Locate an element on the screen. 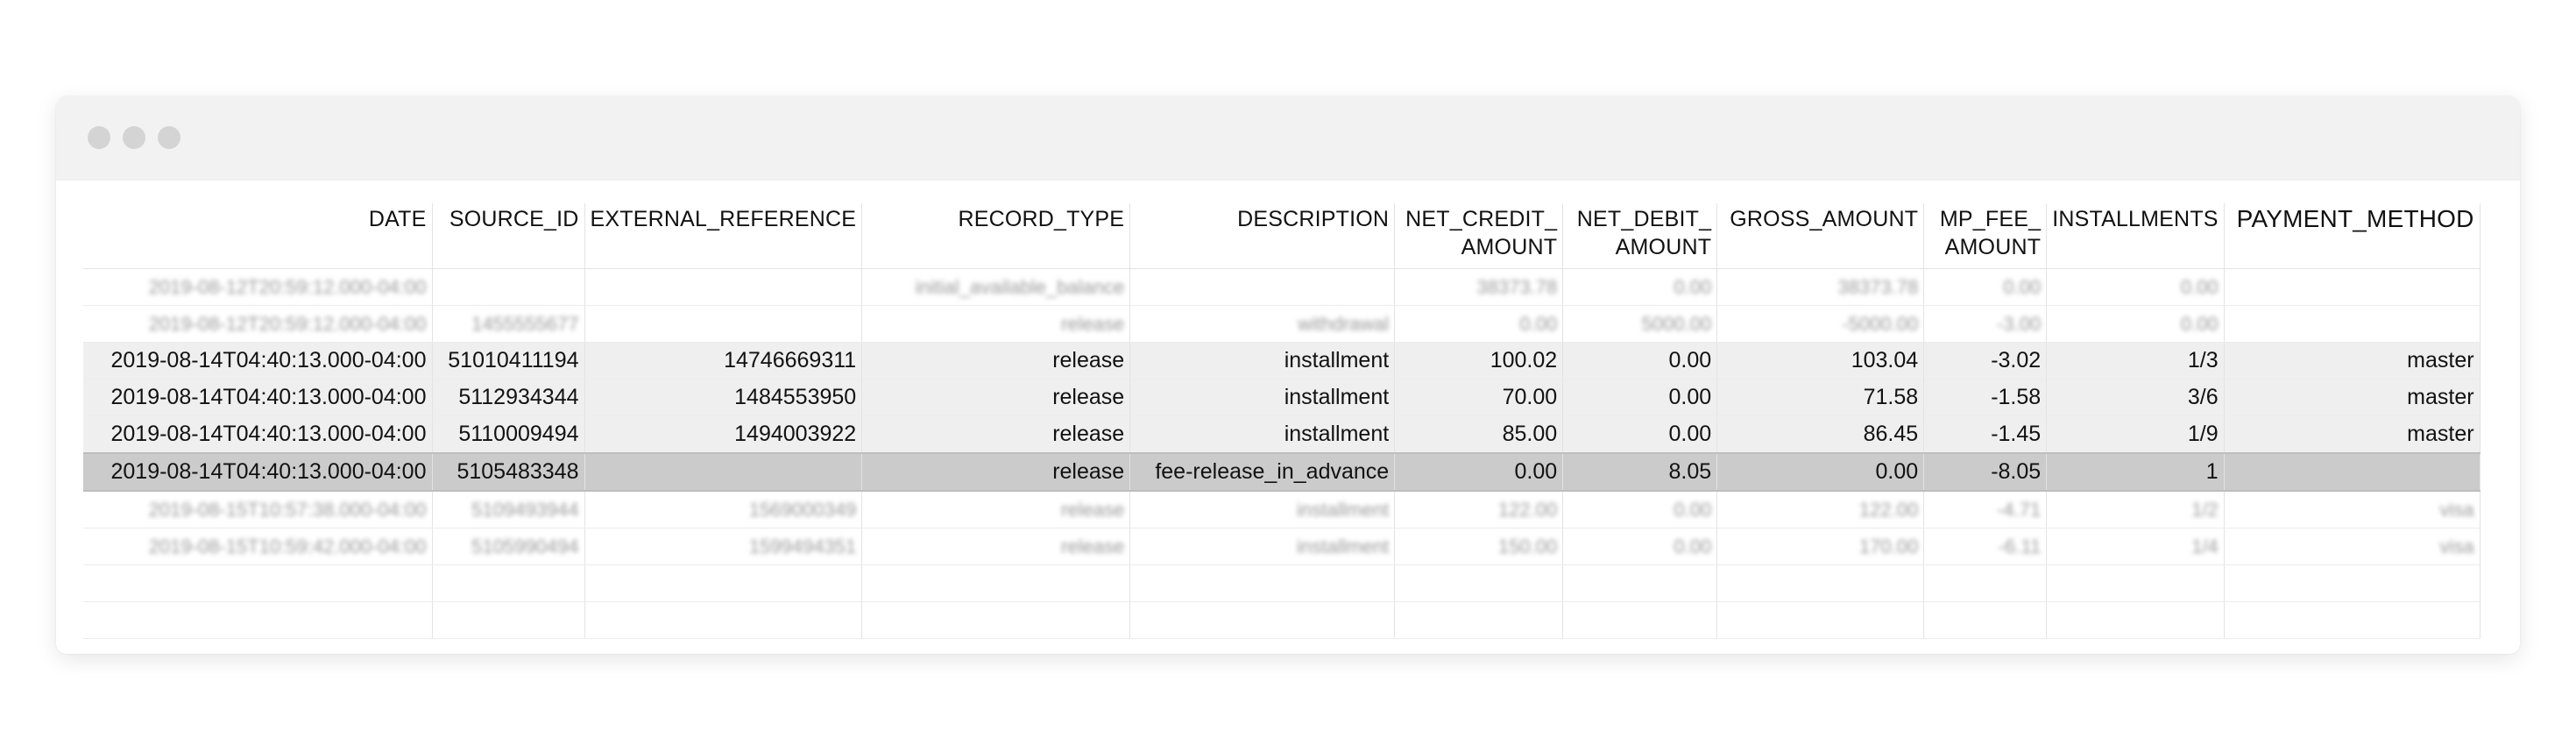 The image size is (2576, 752). cell-description: withdrawal is located at coordinates (1262, 324).